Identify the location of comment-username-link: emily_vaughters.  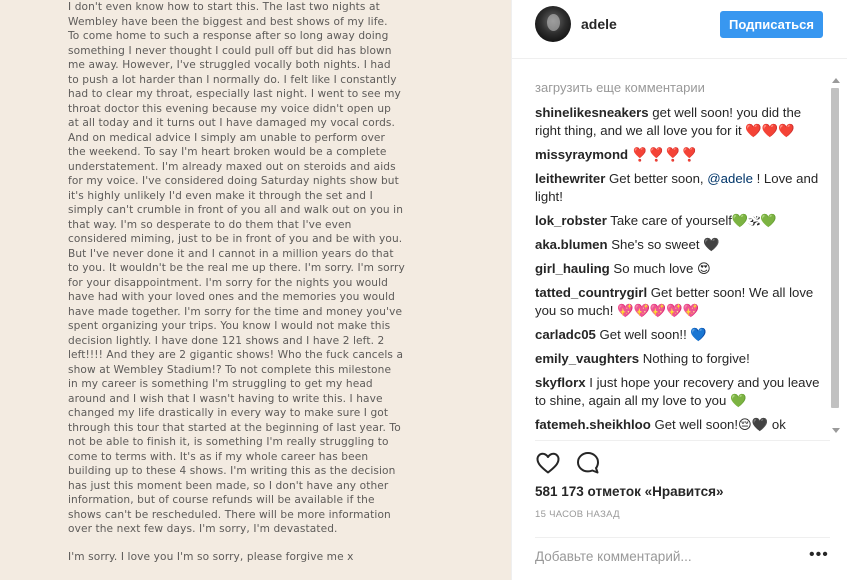
(587, 358).